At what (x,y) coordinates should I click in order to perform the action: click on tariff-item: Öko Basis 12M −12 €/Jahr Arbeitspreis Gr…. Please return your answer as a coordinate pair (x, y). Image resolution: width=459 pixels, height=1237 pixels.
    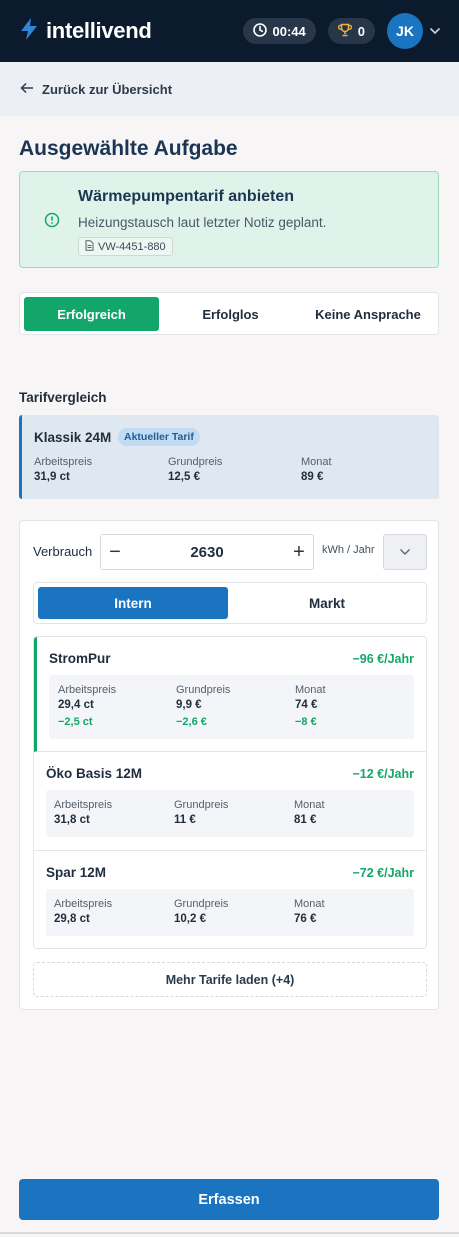
    Looking at the image, I should click on (230, 801).